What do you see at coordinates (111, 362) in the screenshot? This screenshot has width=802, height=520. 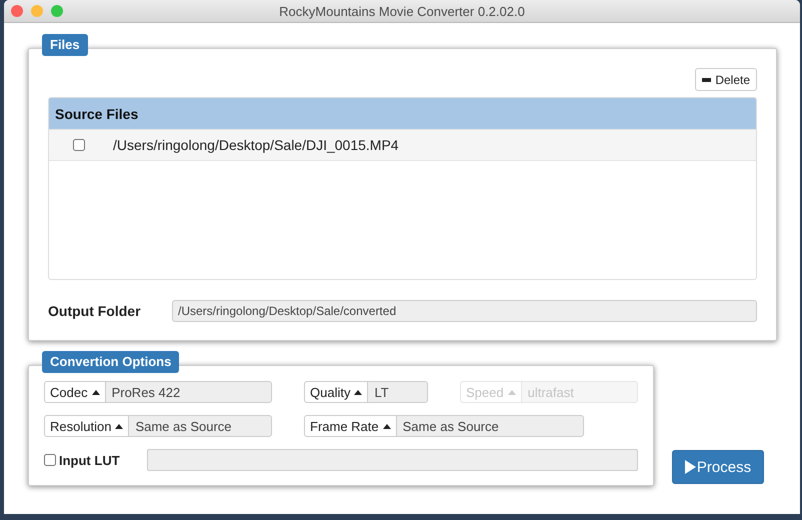 I see `panel-legend: Convertion Options` at bounding box center [111, 362].